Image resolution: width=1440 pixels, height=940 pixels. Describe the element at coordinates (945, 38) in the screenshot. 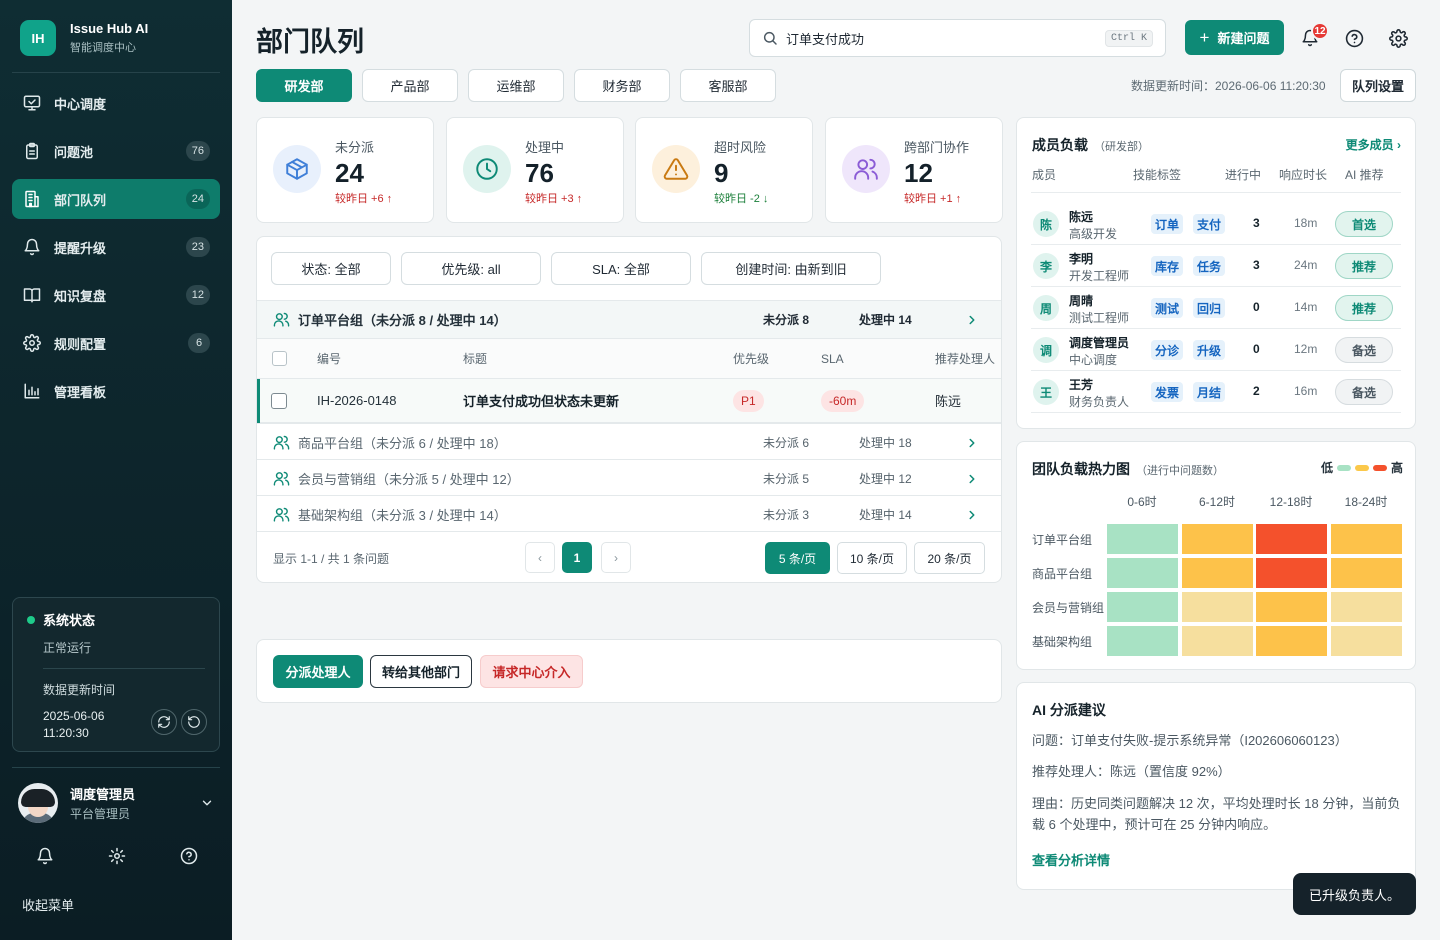

I see `search-input` at that location.